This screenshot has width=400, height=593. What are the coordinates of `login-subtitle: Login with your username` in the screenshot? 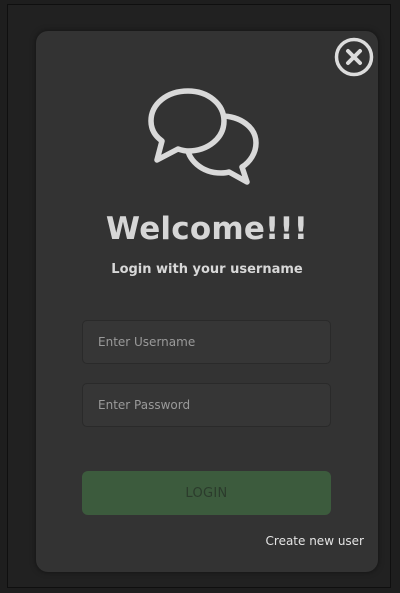 It's located at (207, 269).